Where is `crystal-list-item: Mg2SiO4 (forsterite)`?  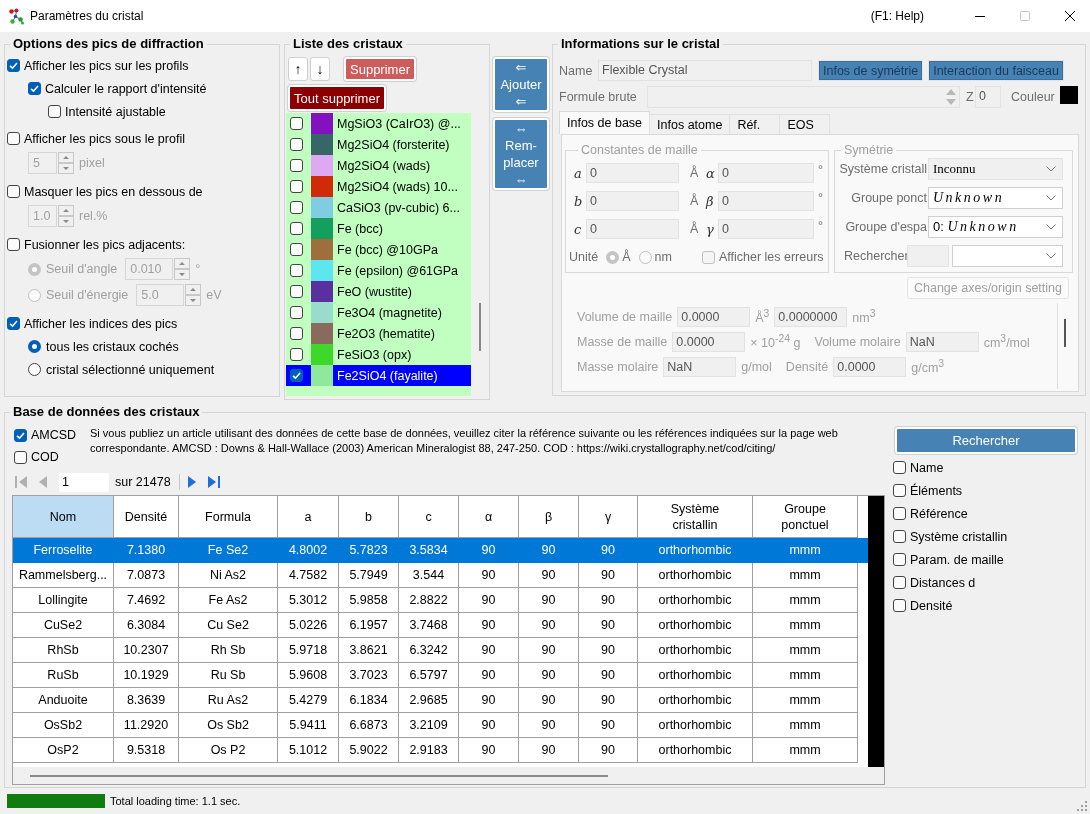
crystal-list-item: Mg2SiO4 (forsterite) is located at coordinates (378, 144).